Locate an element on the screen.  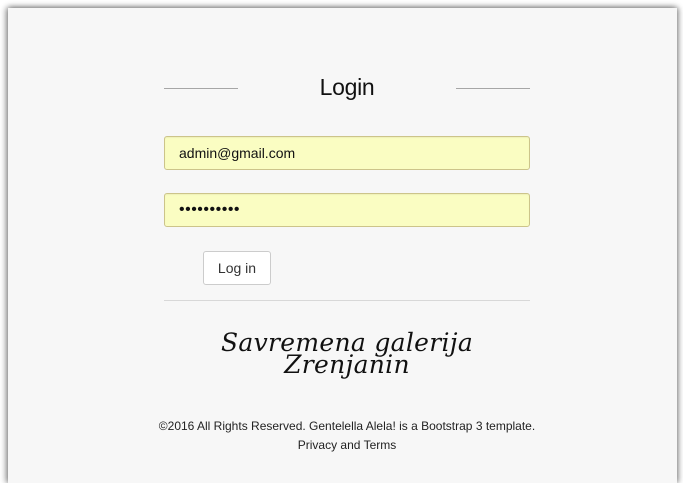
form-separator is located at coordinates (347, 300).